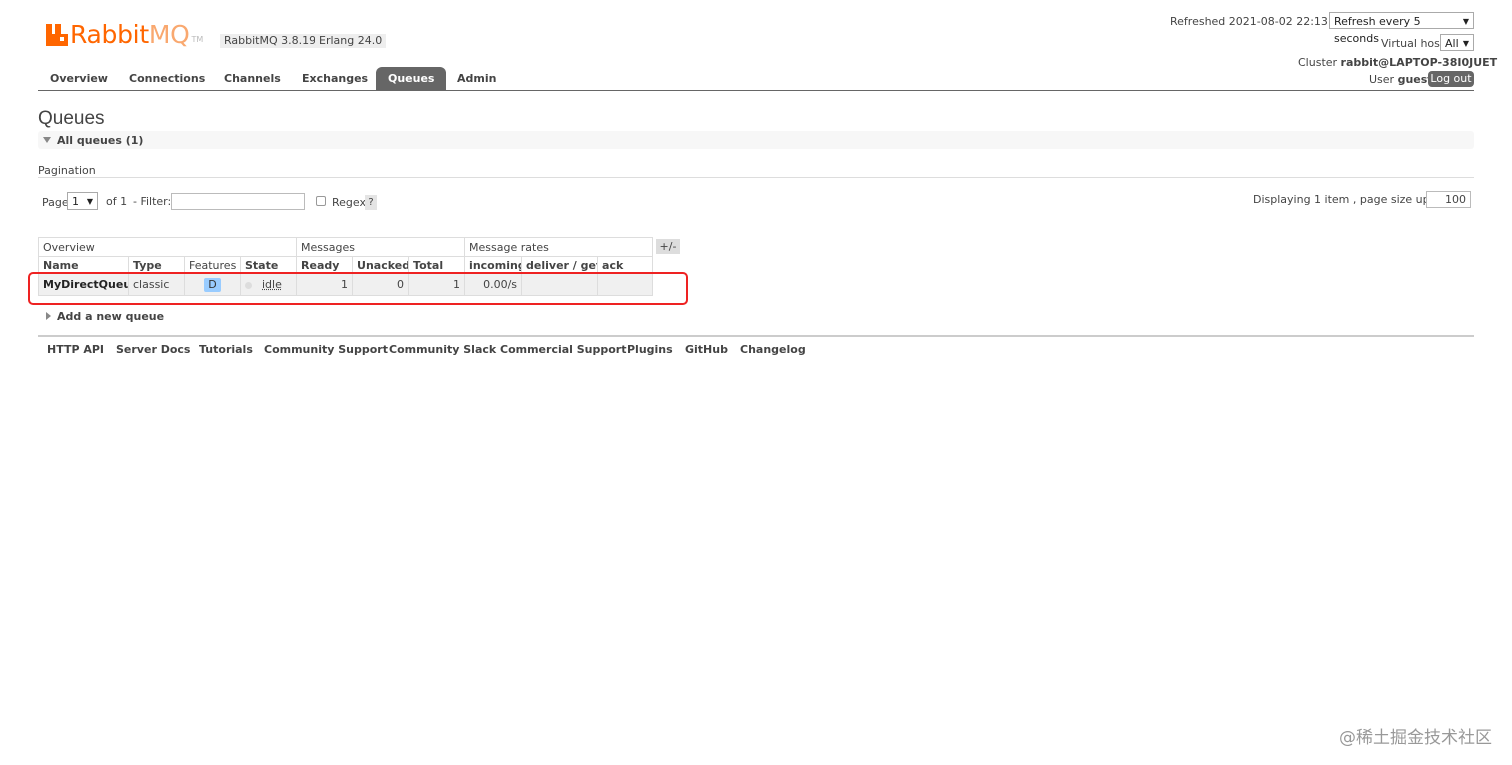 The height and width of the screenshot is (765, 1512). What do you see at coordinates (411, 78) in the screenshot?
I see `tab-queues: Queues` at bounding box center [411, 78].